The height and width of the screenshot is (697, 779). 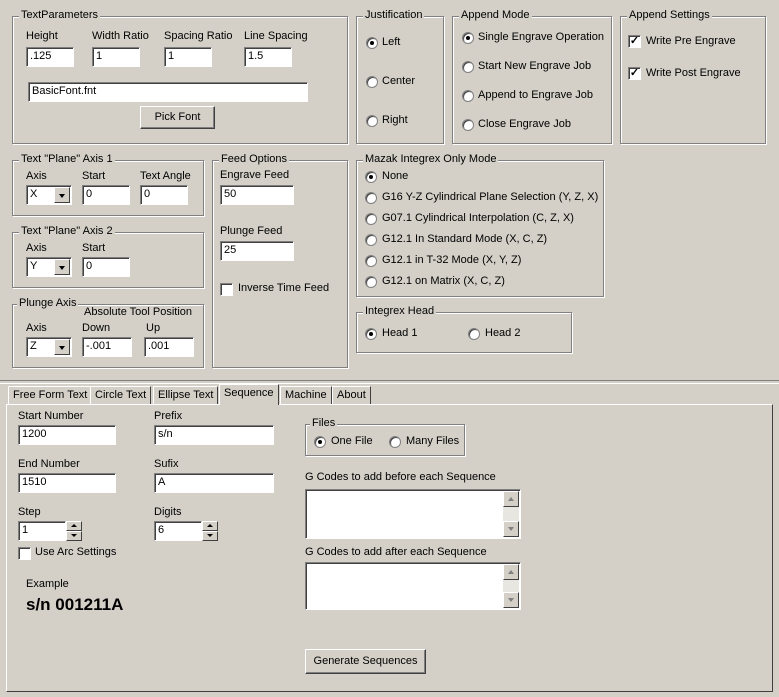 I want to click on append-mode-title: Append Mode, so click(x=495, y=15).